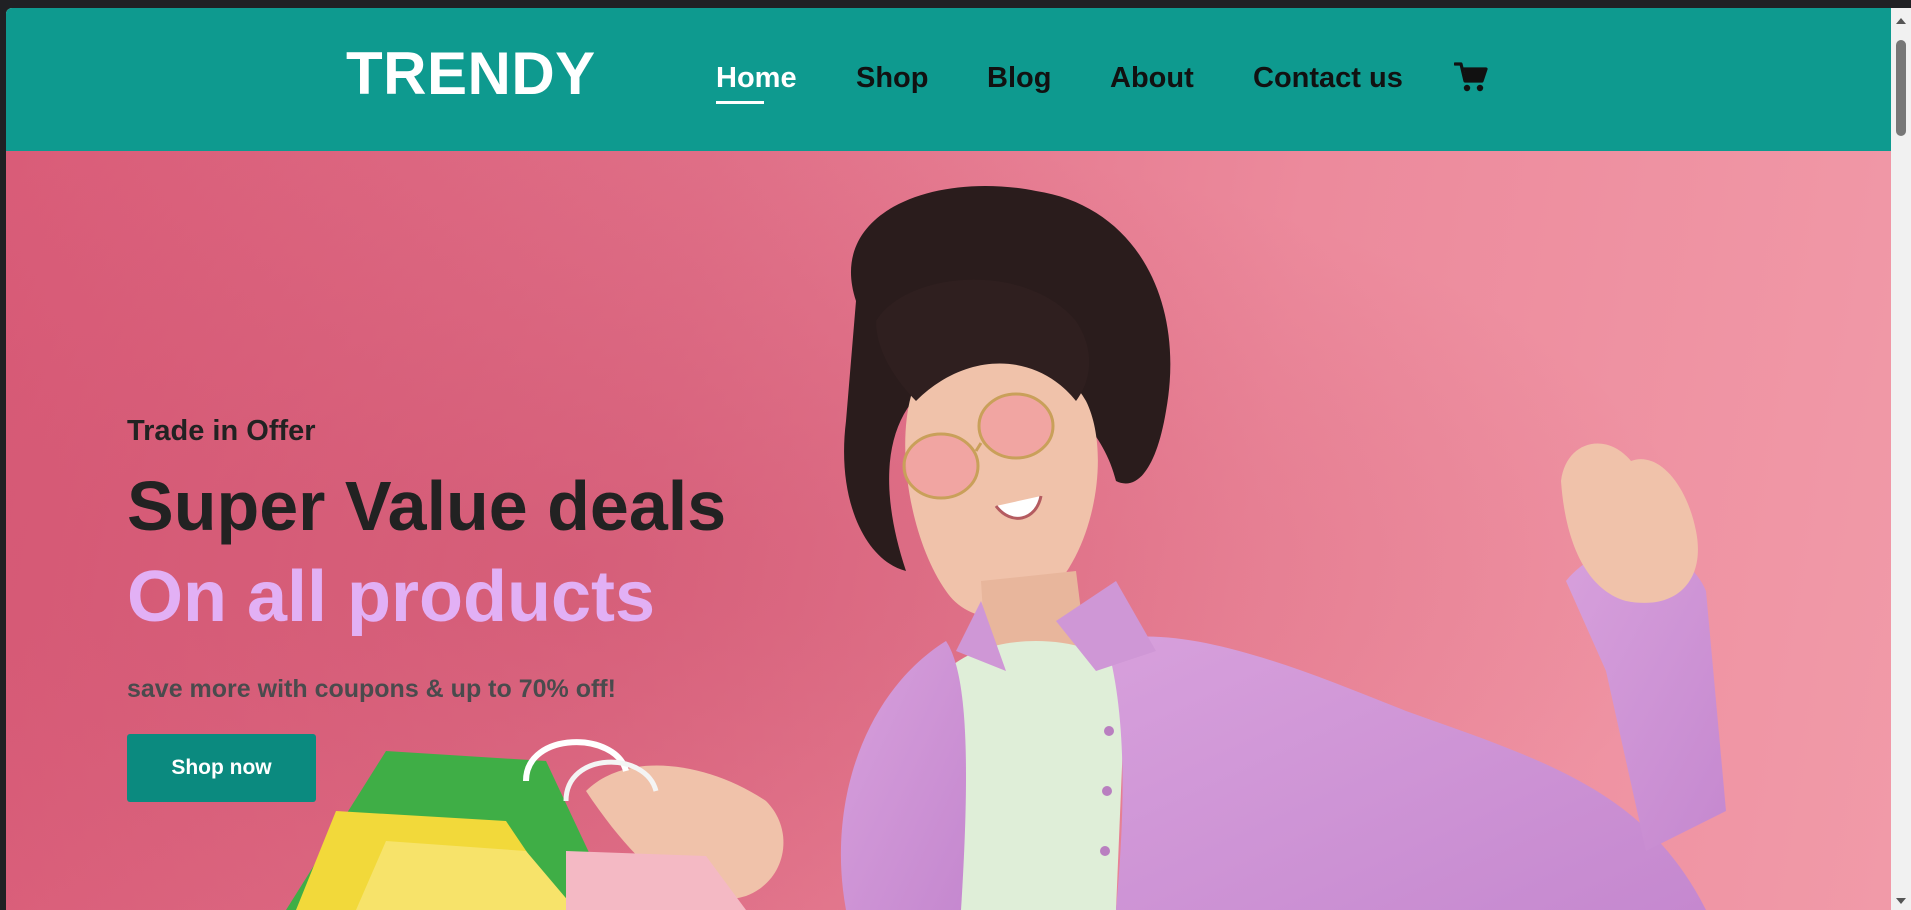 The image size is (1911, 910). What do you see at coordinates (1471, 77) in the screenshot?
I see `shopping-cart-icon` at bounding box center [1471, 77].